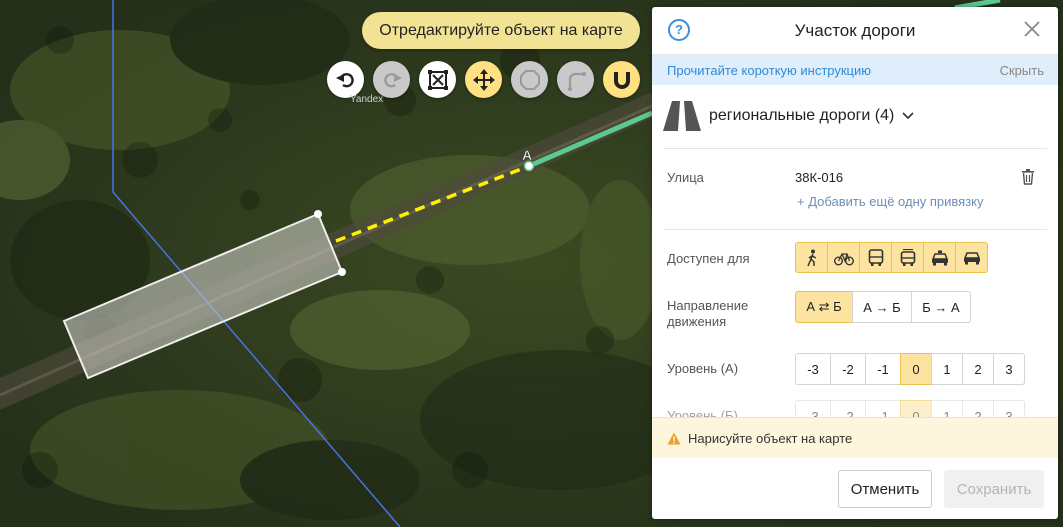 This screenshot has width=1063, height=527. What do you see at coordinates (1028, 177) in the screenshot?
I see `trash-icon` at bounding box center [1028, 177].